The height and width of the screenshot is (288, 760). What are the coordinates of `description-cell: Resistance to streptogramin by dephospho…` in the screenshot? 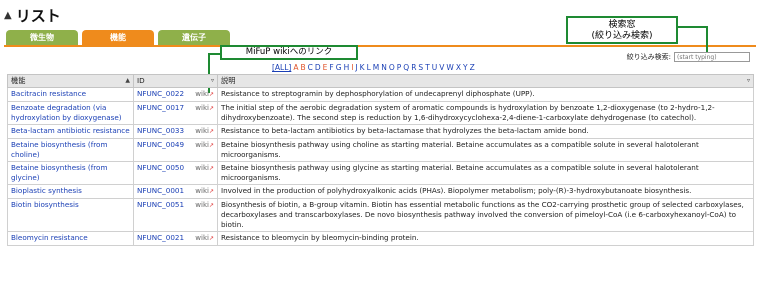 It's located at (485, 94).